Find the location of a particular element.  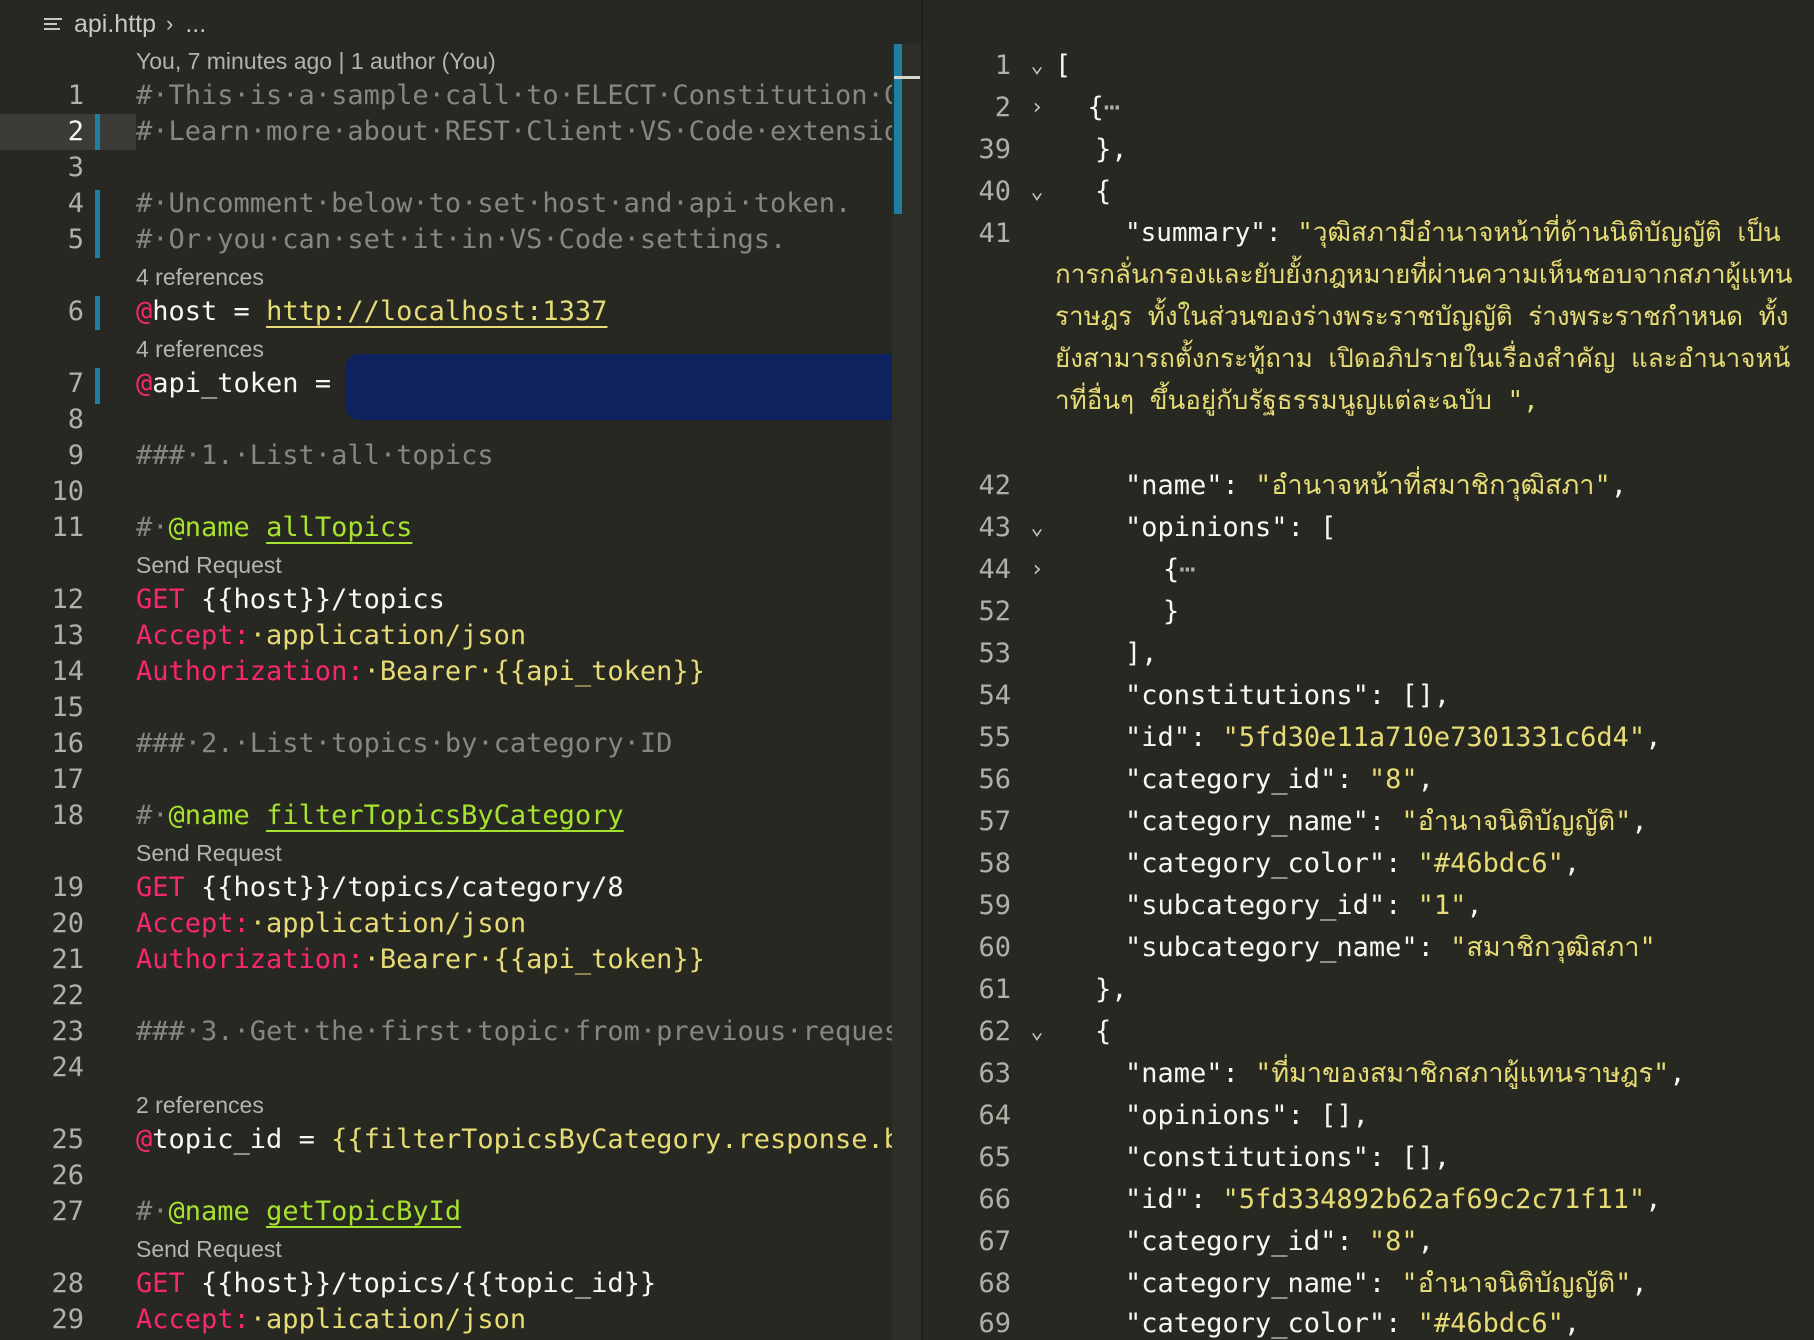

breadcrumb-file: api.http is located at coordinates (115, 24).